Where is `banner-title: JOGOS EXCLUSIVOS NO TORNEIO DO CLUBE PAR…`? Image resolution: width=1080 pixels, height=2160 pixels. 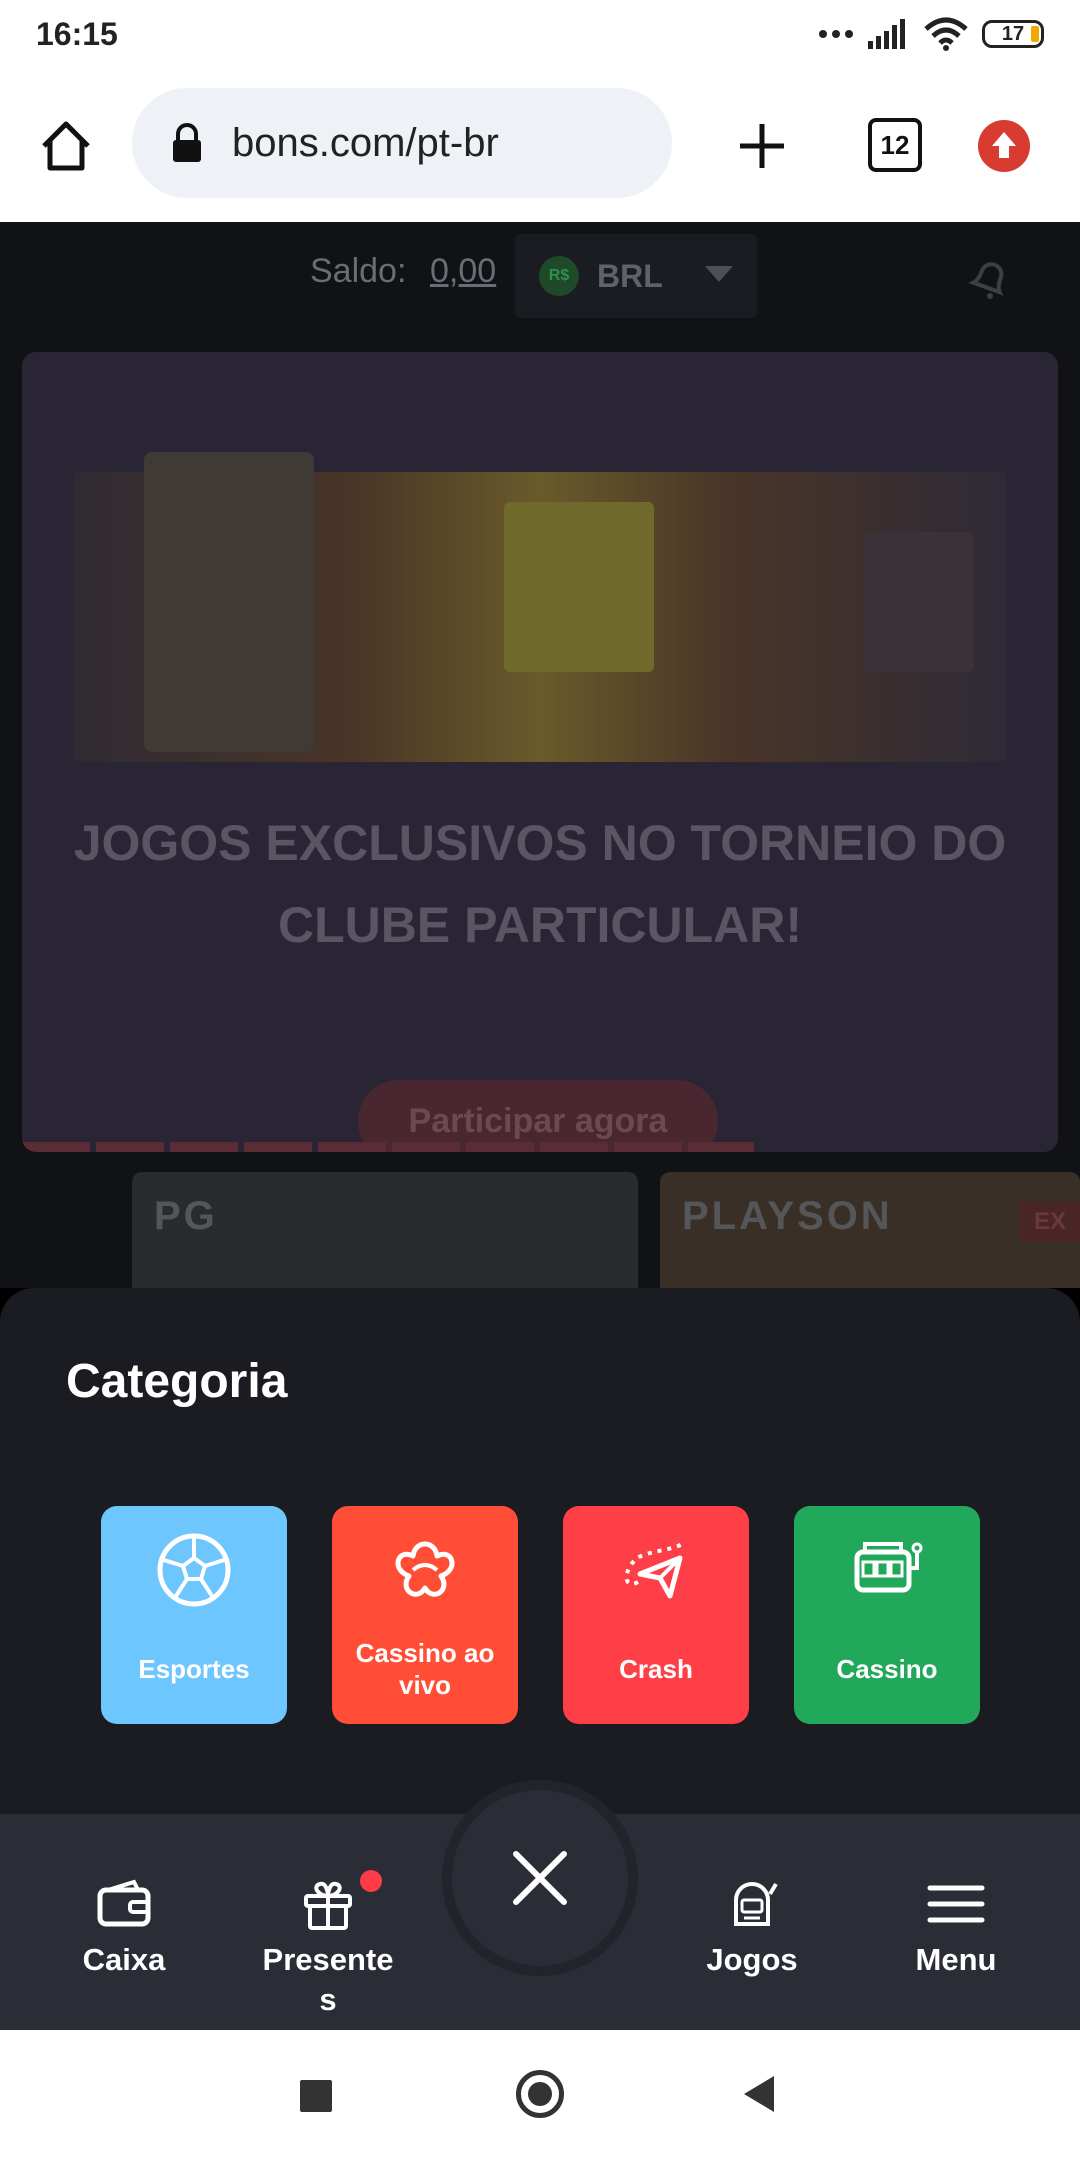
banner-title: JOGOS EXCLUSIVOS NO TORNEIO DO CLUBE PAR… is located at coordinates (540, 884).